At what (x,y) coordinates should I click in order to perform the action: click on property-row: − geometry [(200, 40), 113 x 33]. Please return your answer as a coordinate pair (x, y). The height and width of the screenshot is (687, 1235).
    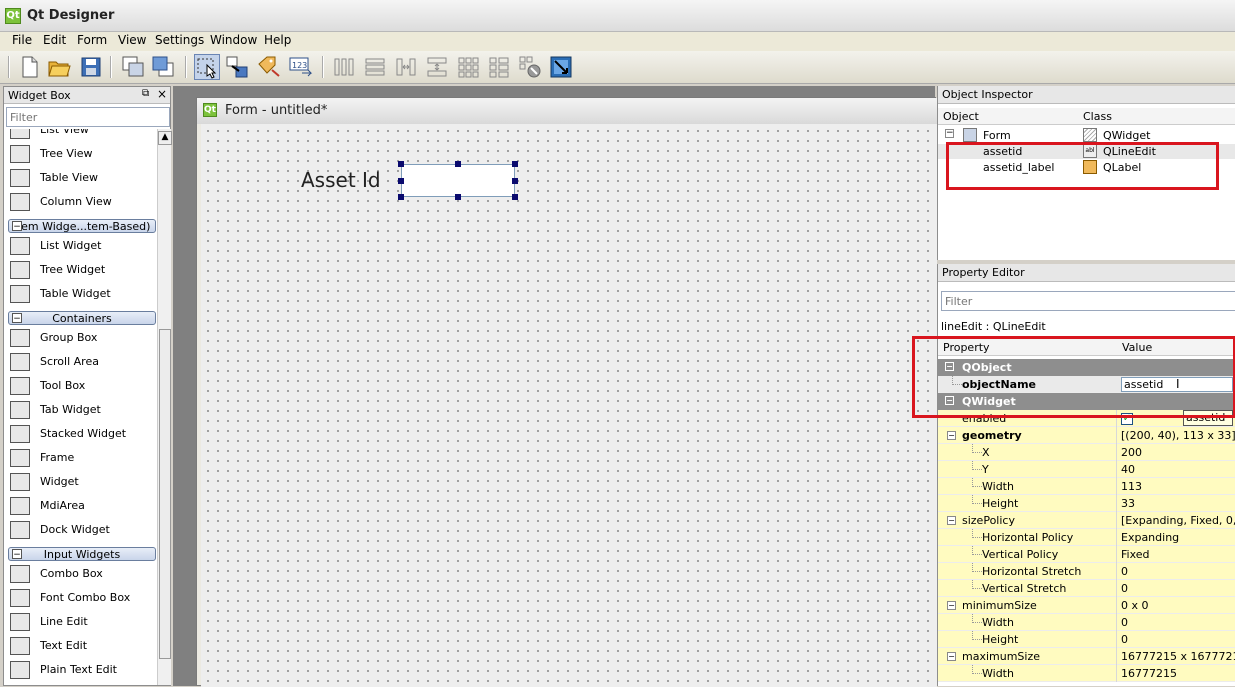
    Looking at the image, I should click on (1086, 435).